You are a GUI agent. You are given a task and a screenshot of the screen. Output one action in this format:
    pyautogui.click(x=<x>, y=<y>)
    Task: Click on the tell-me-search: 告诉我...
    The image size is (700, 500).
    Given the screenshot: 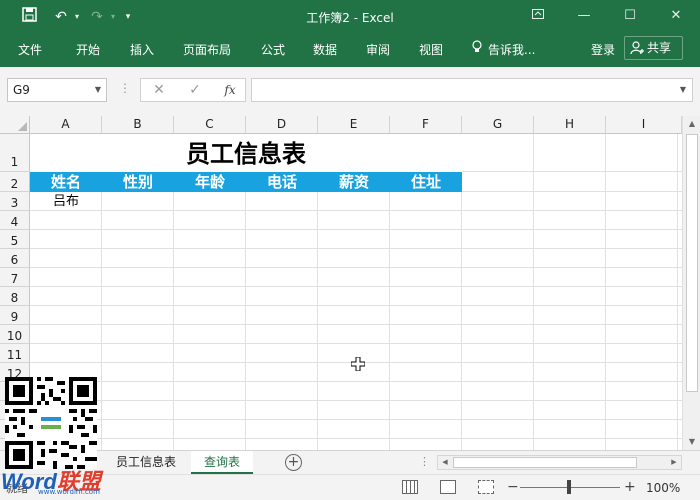 What is the action you would take?
    pyautogui.click(x=511, y=50)
    